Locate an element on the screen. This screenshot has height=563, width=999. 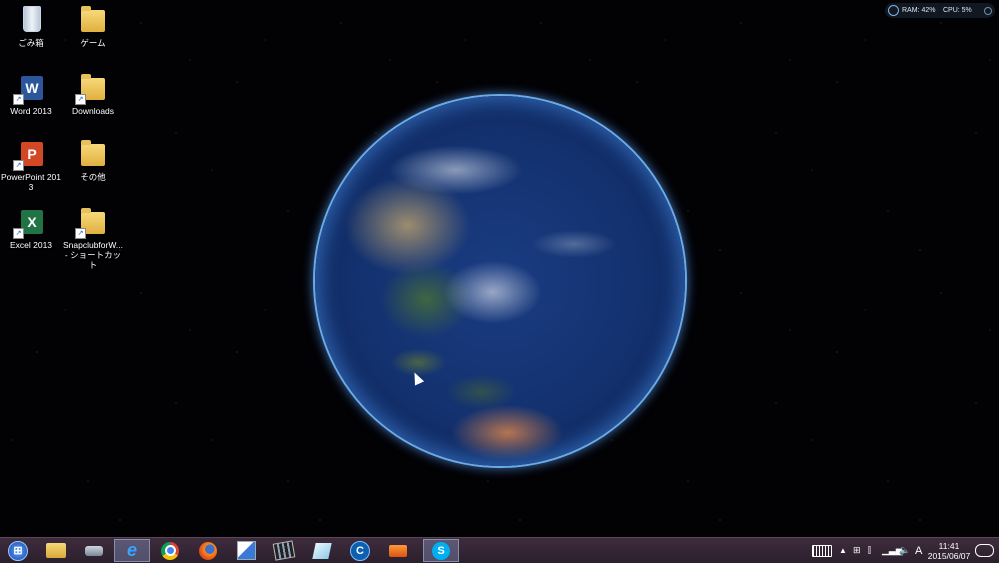
desktop-icon-label: ゲーム is located at coordinates (93, 43).